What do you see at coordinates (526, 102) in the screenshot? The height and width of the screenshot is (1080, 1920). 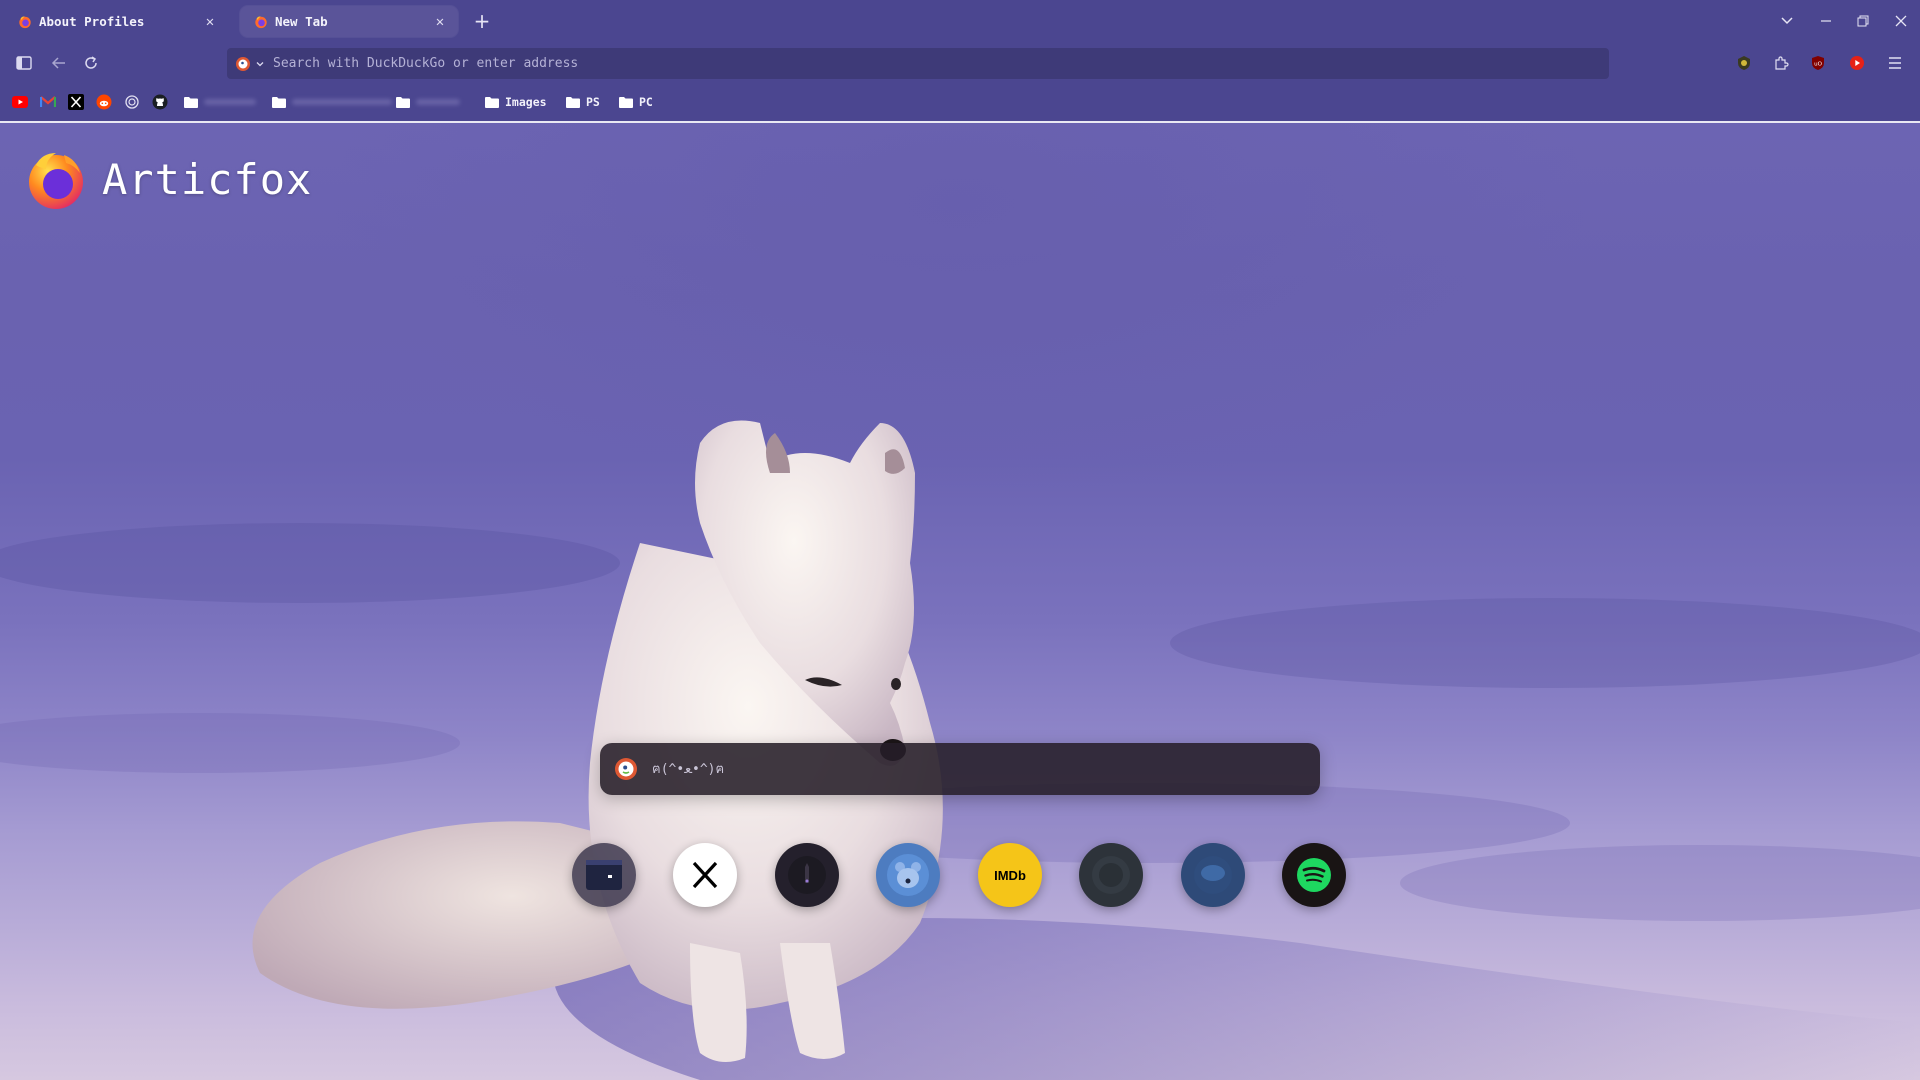 I see `bookmark-folder-label: Images` at bounding box center [526, 102].